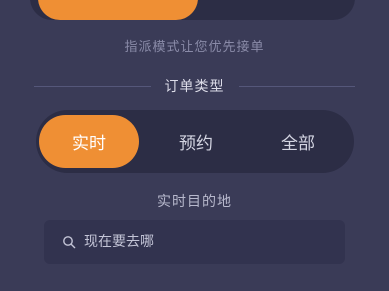 The image size is (389, 291). What do you see at coordinates (281, 10) in the screenshot?
I see `dispatch-mode-option-inactive` at bounding box center [281, 10].